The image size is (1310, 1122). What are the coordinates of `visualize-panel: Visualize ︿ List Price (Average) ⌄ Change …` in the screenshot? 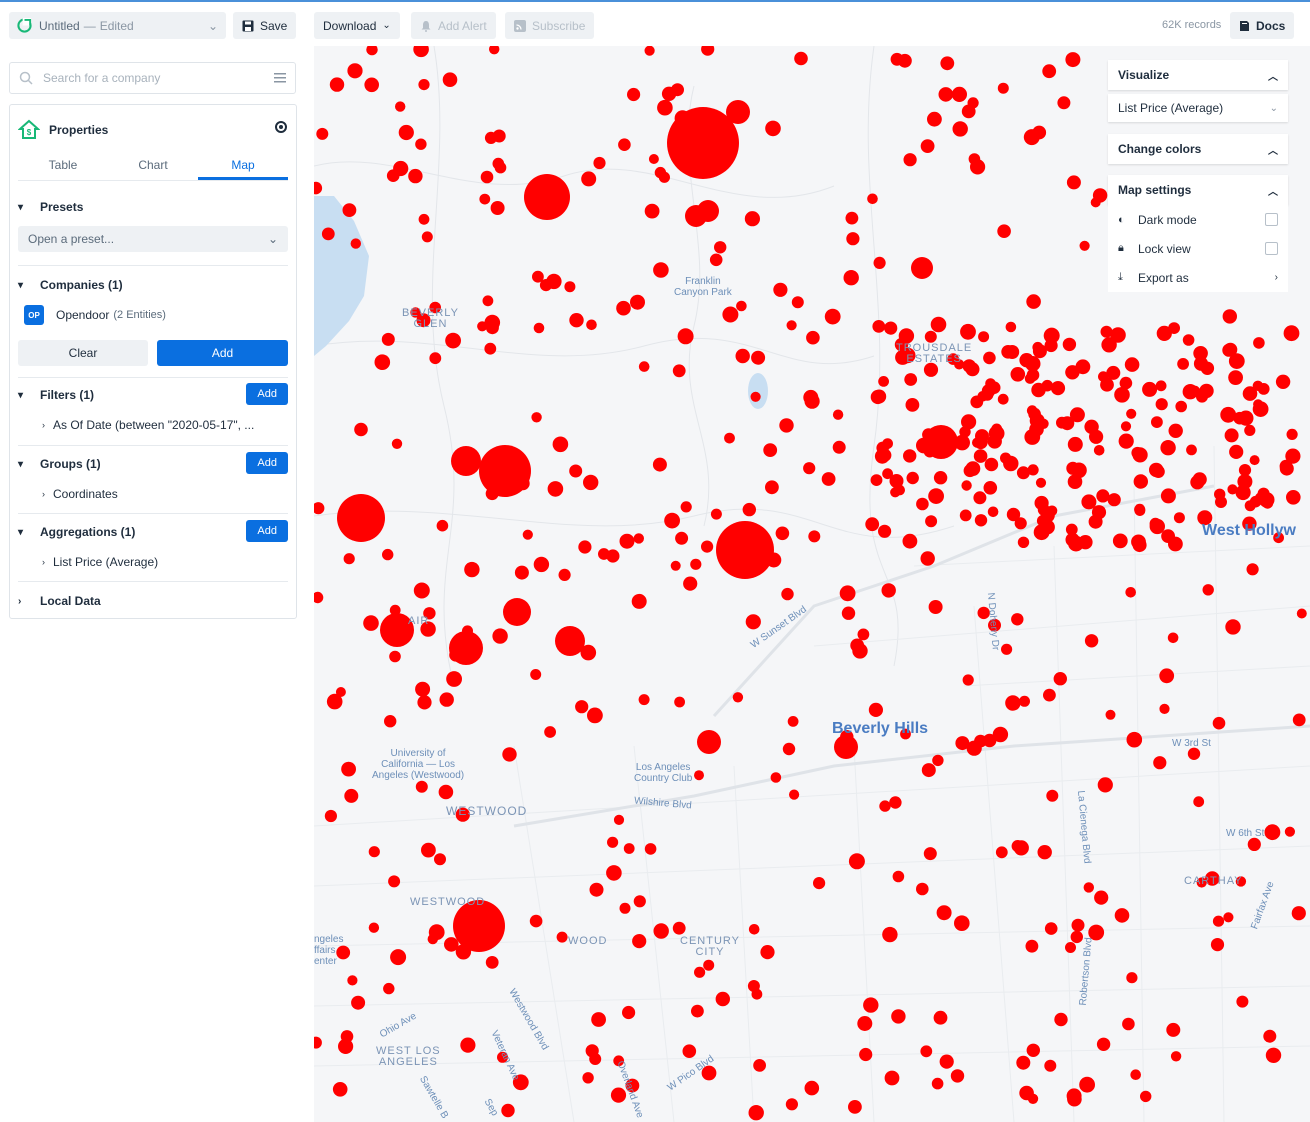 It's located at (1198, 176).